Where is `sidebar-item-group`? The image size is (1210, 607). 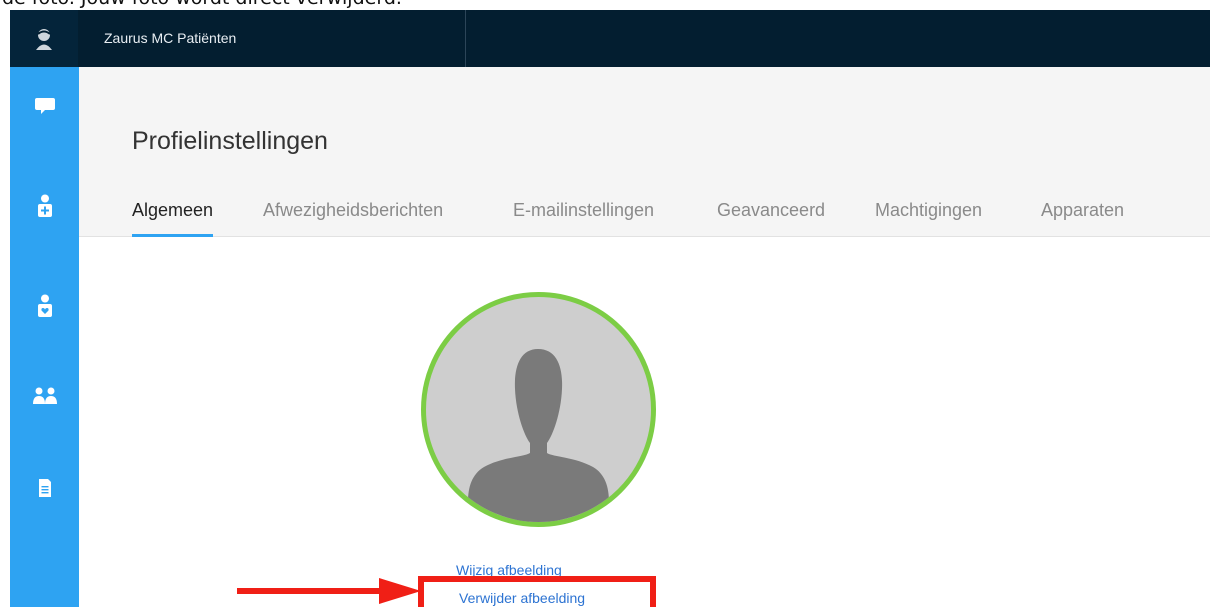
sidebar-item-group is located at coordinates (44, 396).